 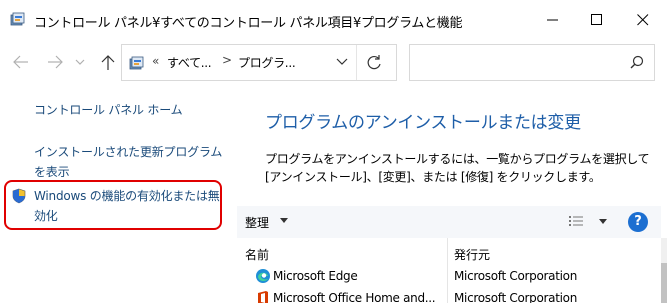 What do you see at coordinates (576, 222) in the screenshot?
I see `view-details-icon` at bounding box center [576, 222].